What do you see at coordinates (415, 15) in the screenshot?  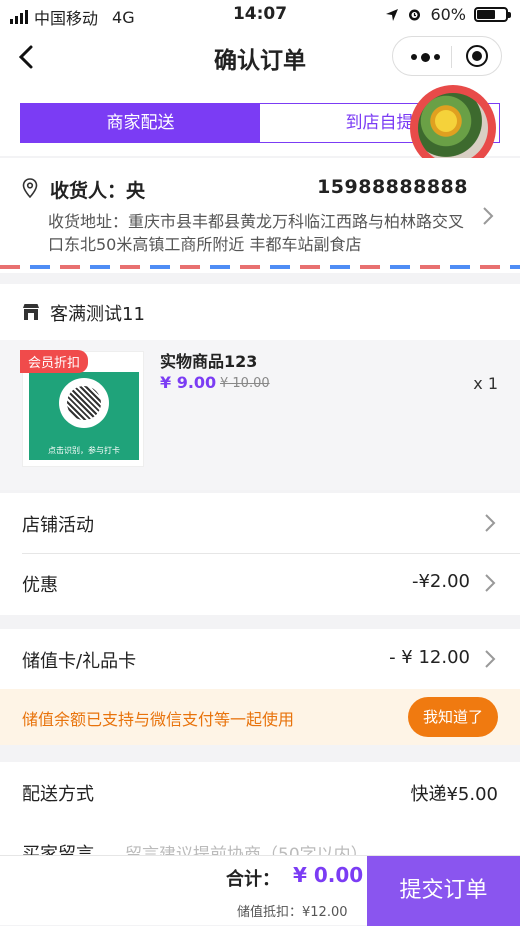 I see `alarm-icon` at bounding box center [415, 15].